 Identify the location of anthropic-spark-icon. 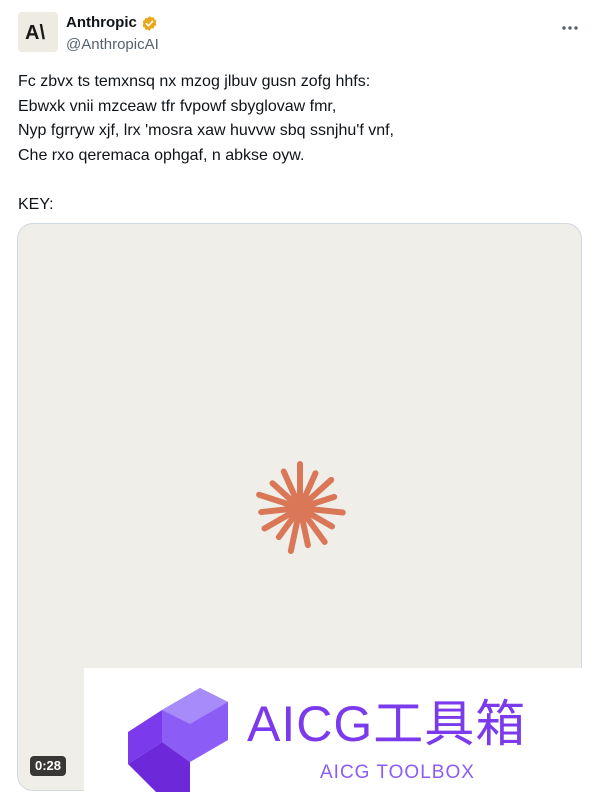
(301, 508).